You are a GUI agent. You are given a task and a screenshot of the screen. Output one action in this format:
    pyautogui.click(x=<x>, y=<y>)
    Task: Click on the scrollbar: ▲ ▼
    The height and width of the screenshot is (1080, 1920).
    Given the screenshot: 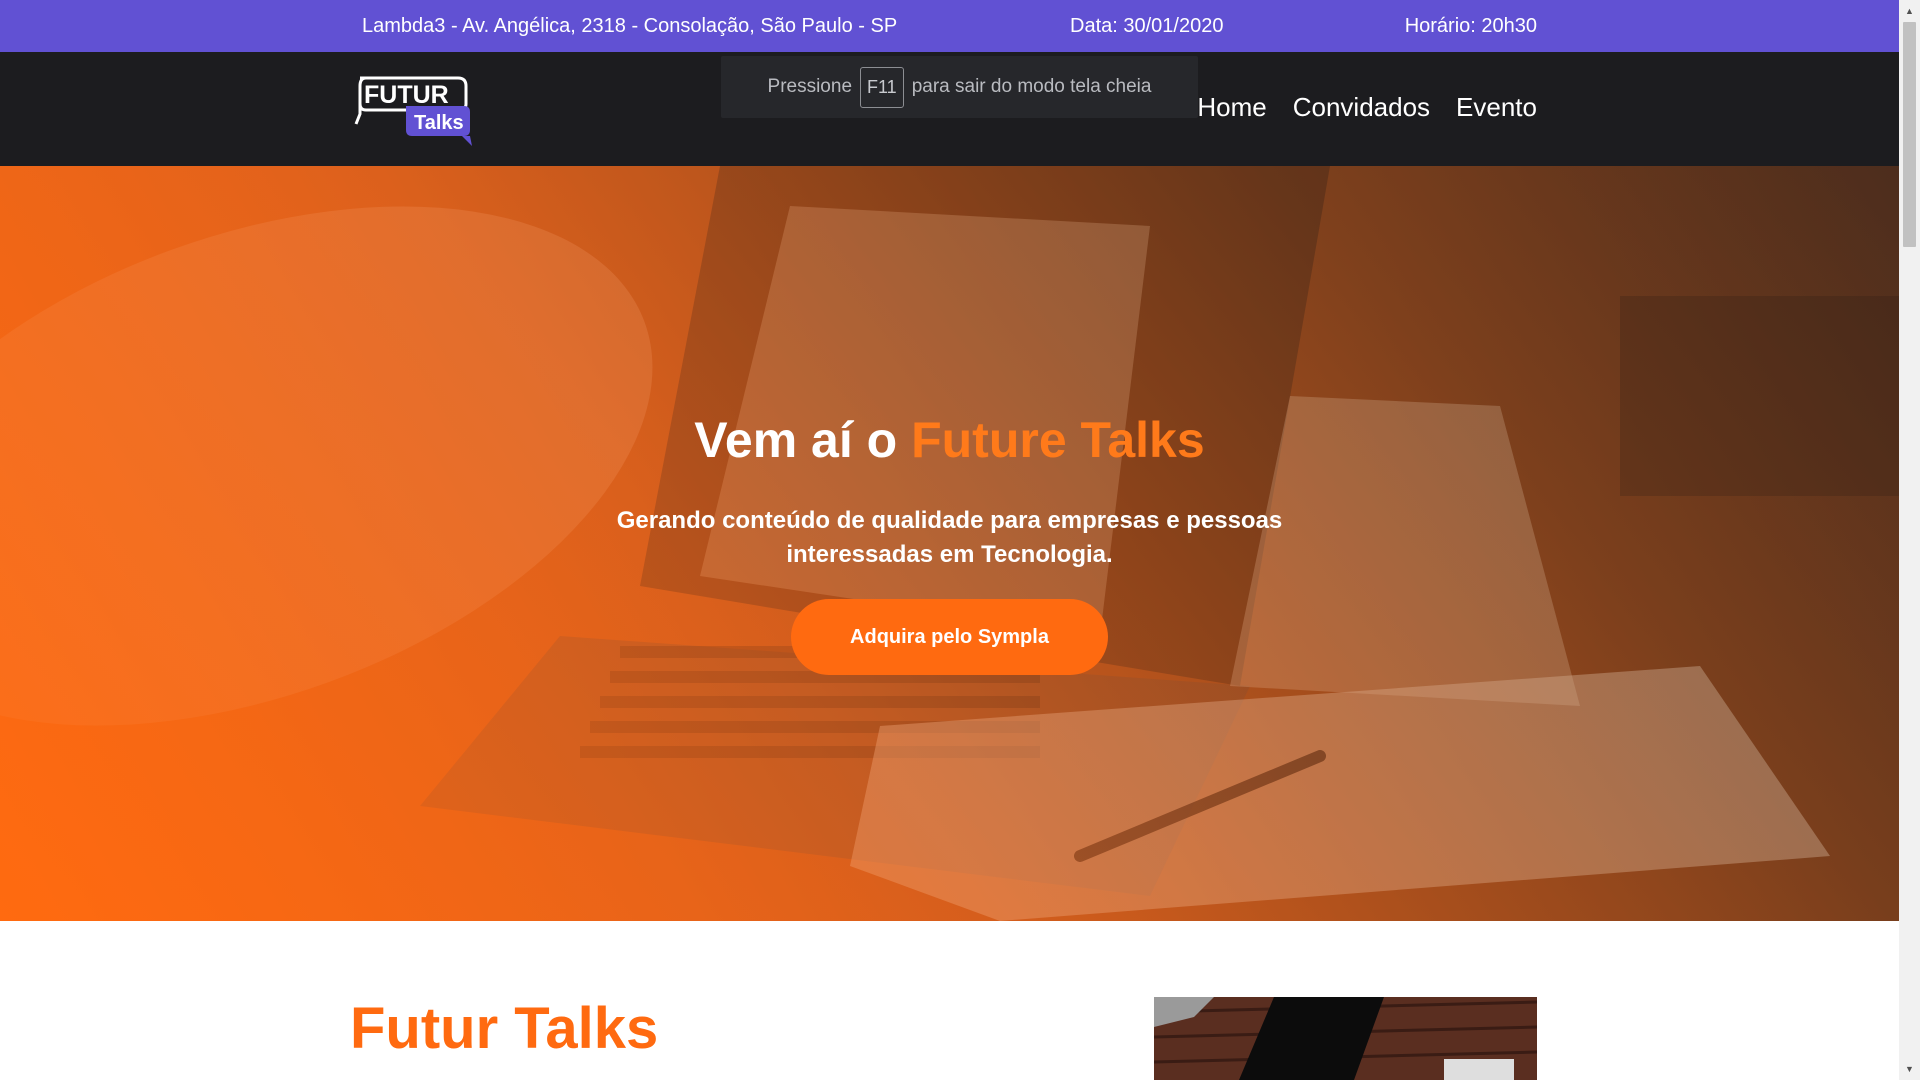 What is the action you would take?
    pyautogui.click(x=1909, y=540)
    